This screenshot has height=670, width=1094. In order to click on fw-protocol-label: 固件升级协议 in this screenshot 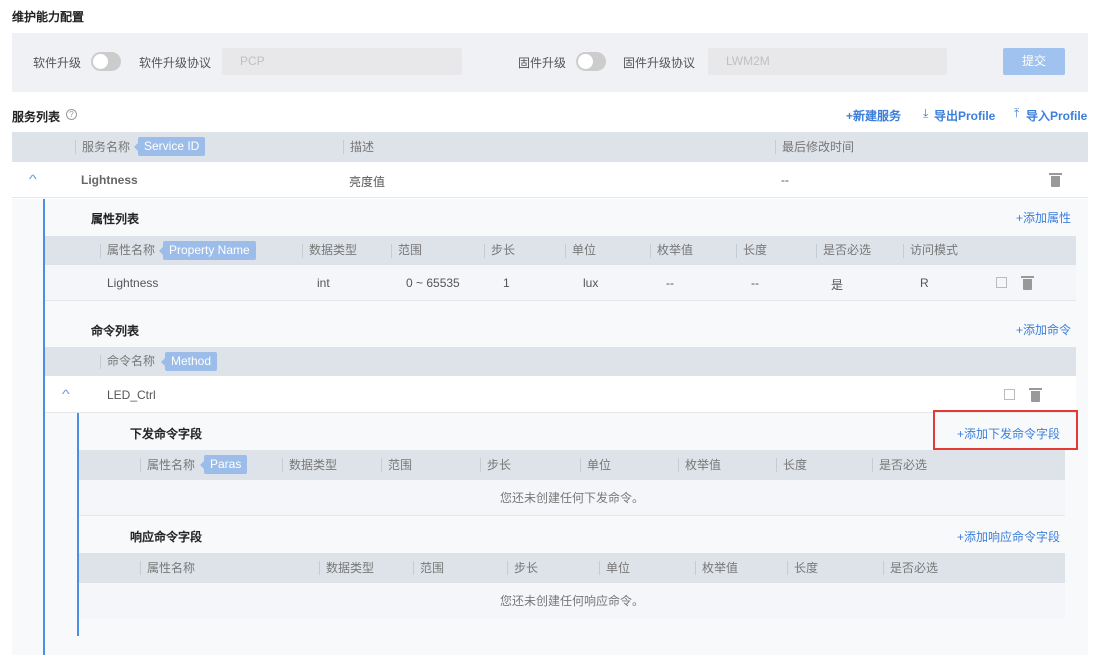, I will do `click(659, 63)`.